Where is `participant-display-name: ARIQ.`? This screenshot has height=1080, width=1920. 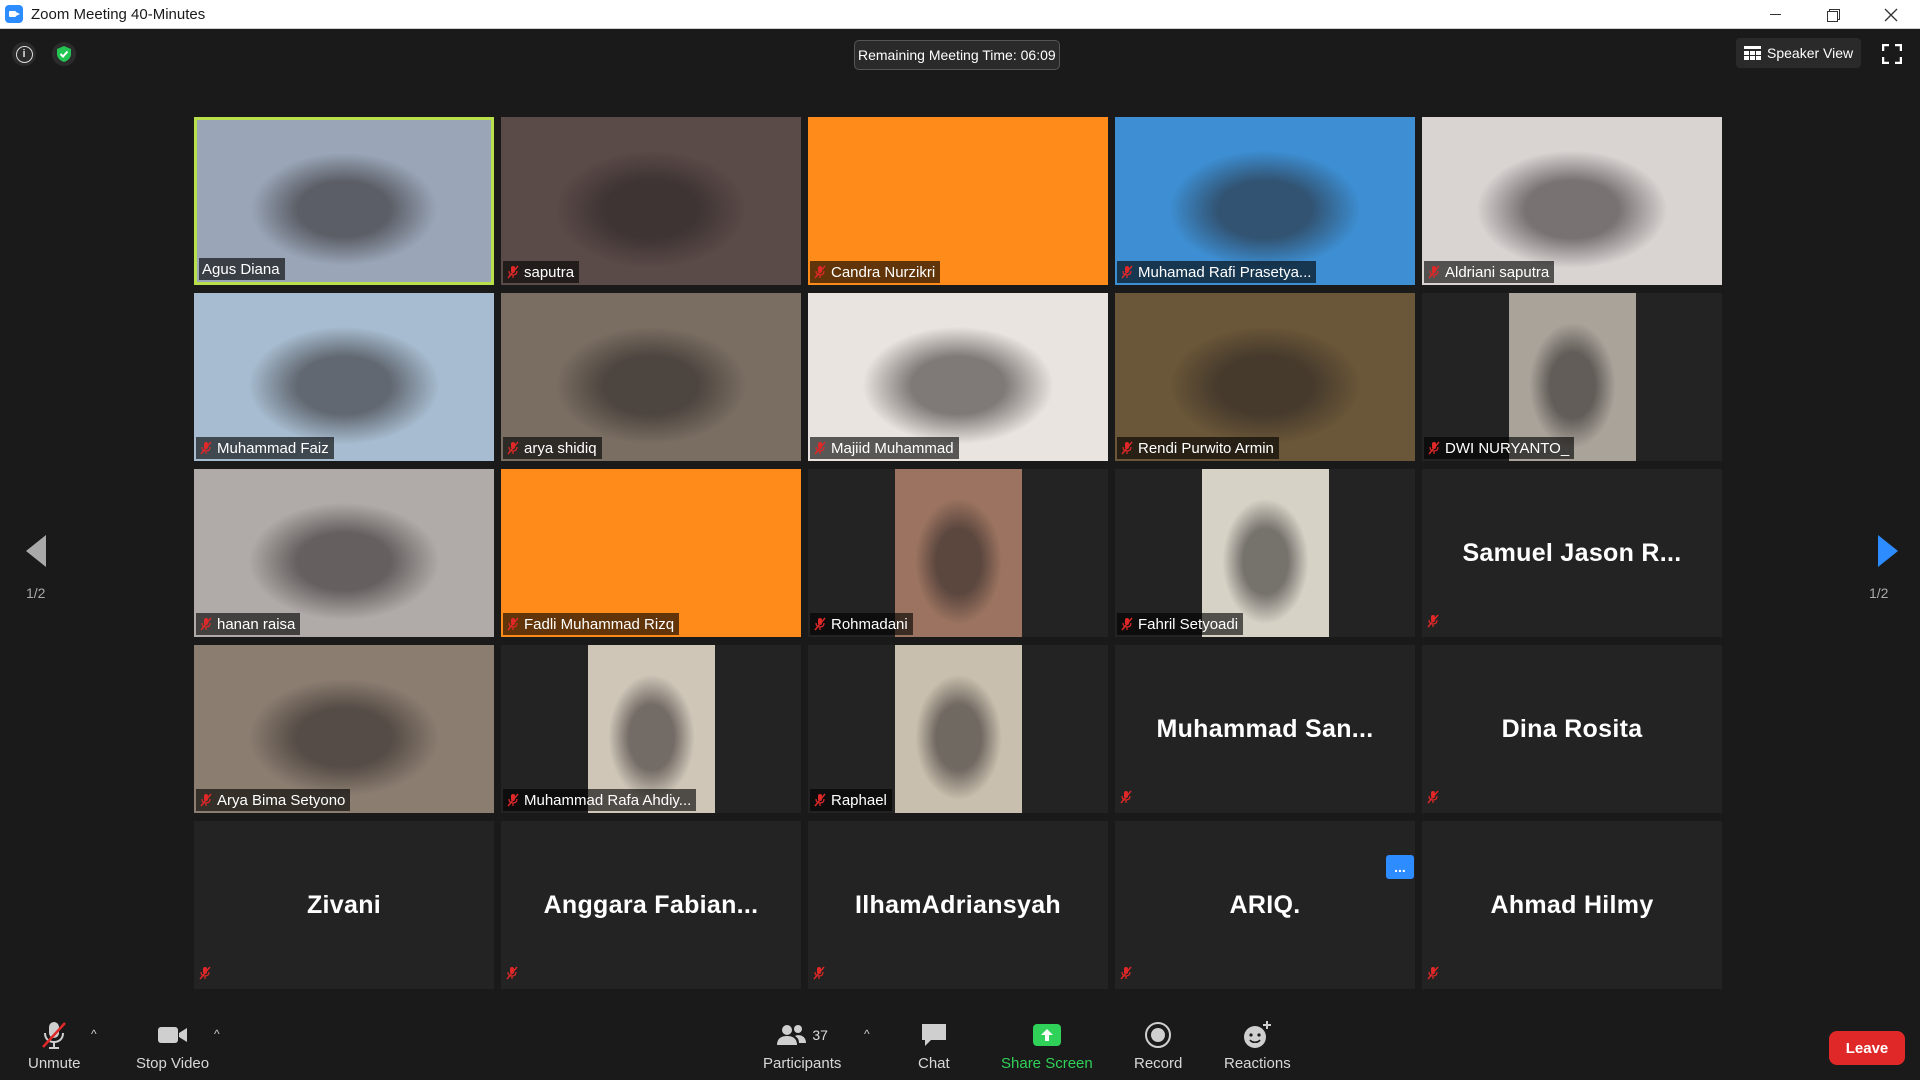 participant-display-name: ARIQ. is located at coordinates (1265, 904).